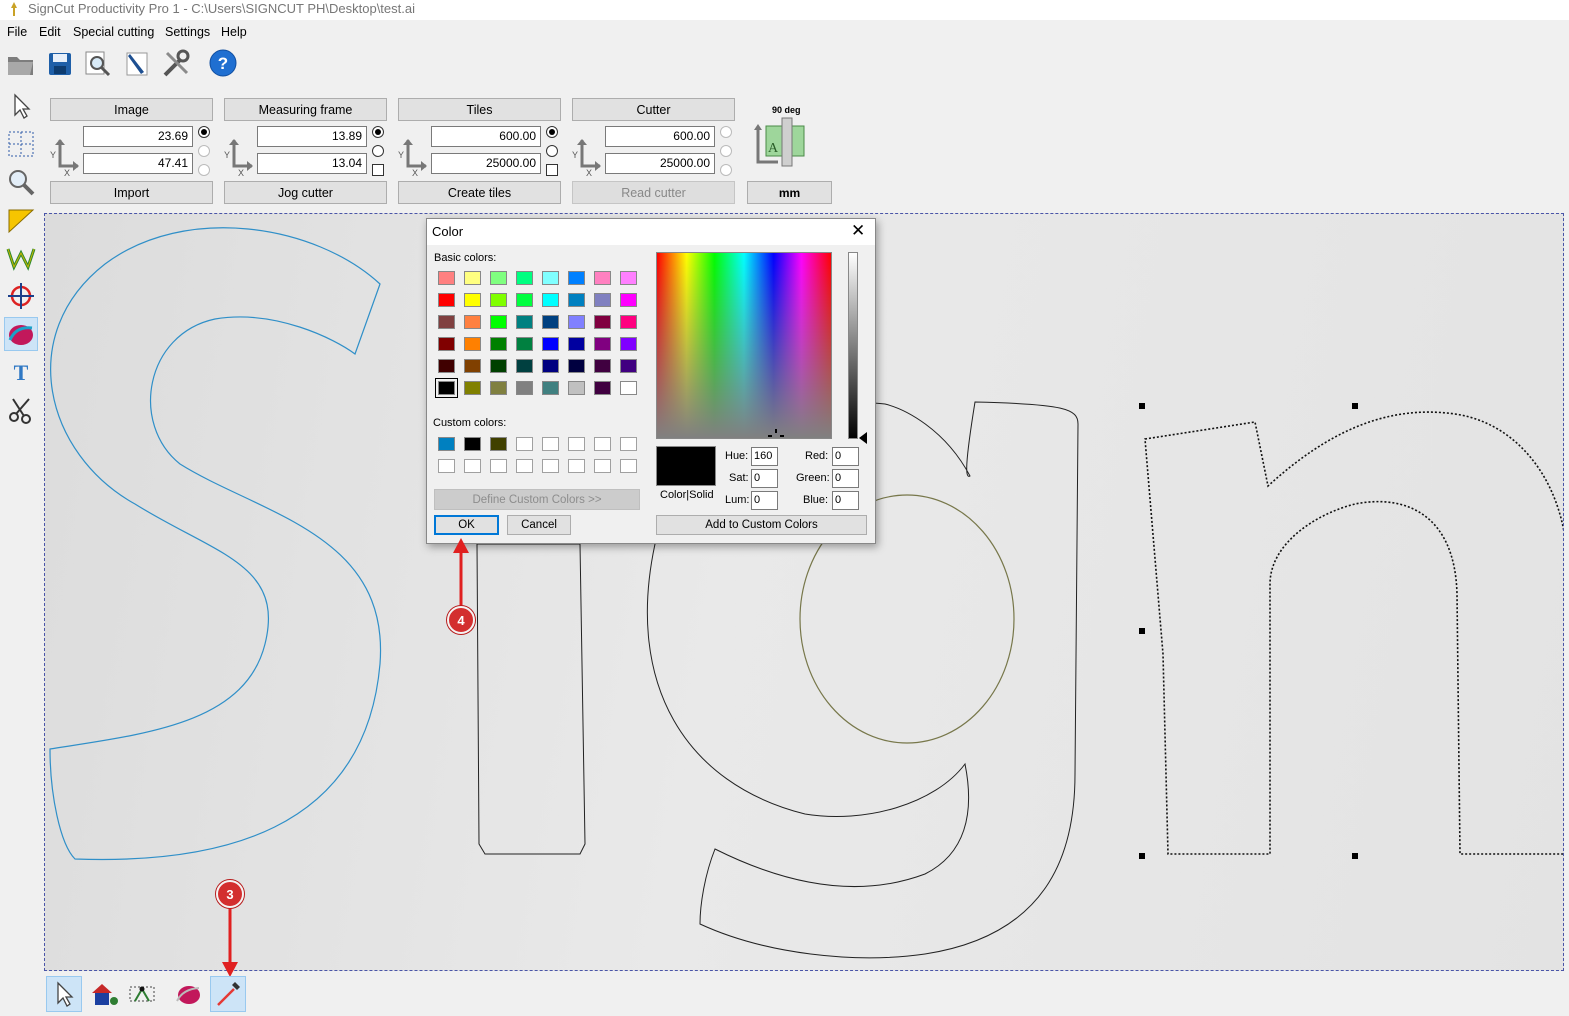  Describe the element at coordinates (744, 345) in the screenshot. I see `color-spectrum` at that location.